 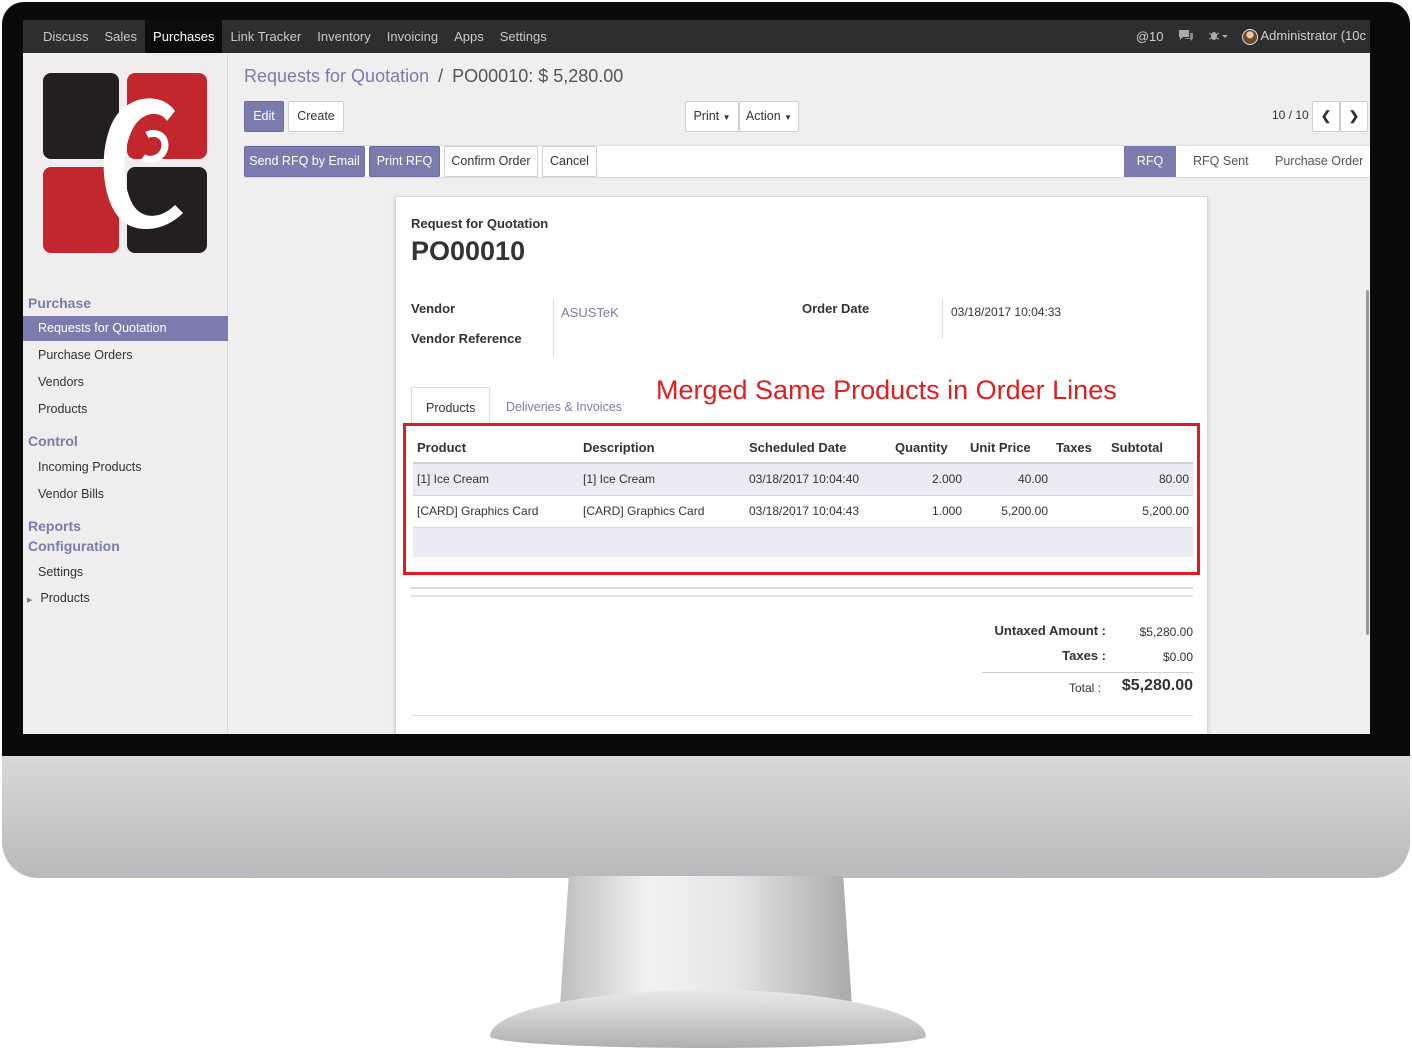 What do you see at coordinates (886, 390) in the screenshot?
I see `annotation-text: Merged Same Products in Order Lines` at bounding box center [886, 390].